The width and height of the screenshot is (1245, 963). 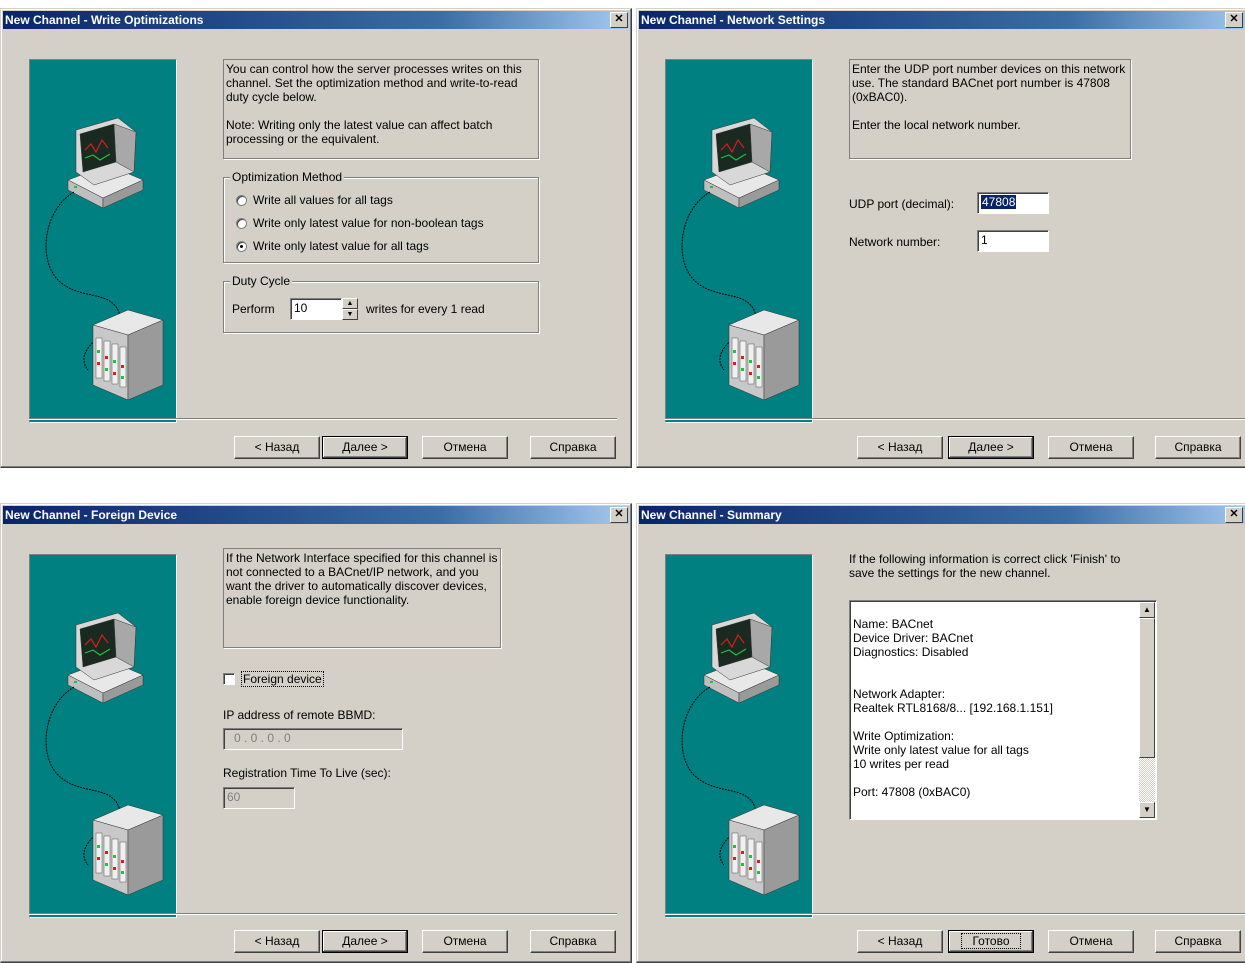 What do you see at coordinates (241, 246) in the screenshot?
I see `radio-selected-icon` at bounding box center [241, 246].